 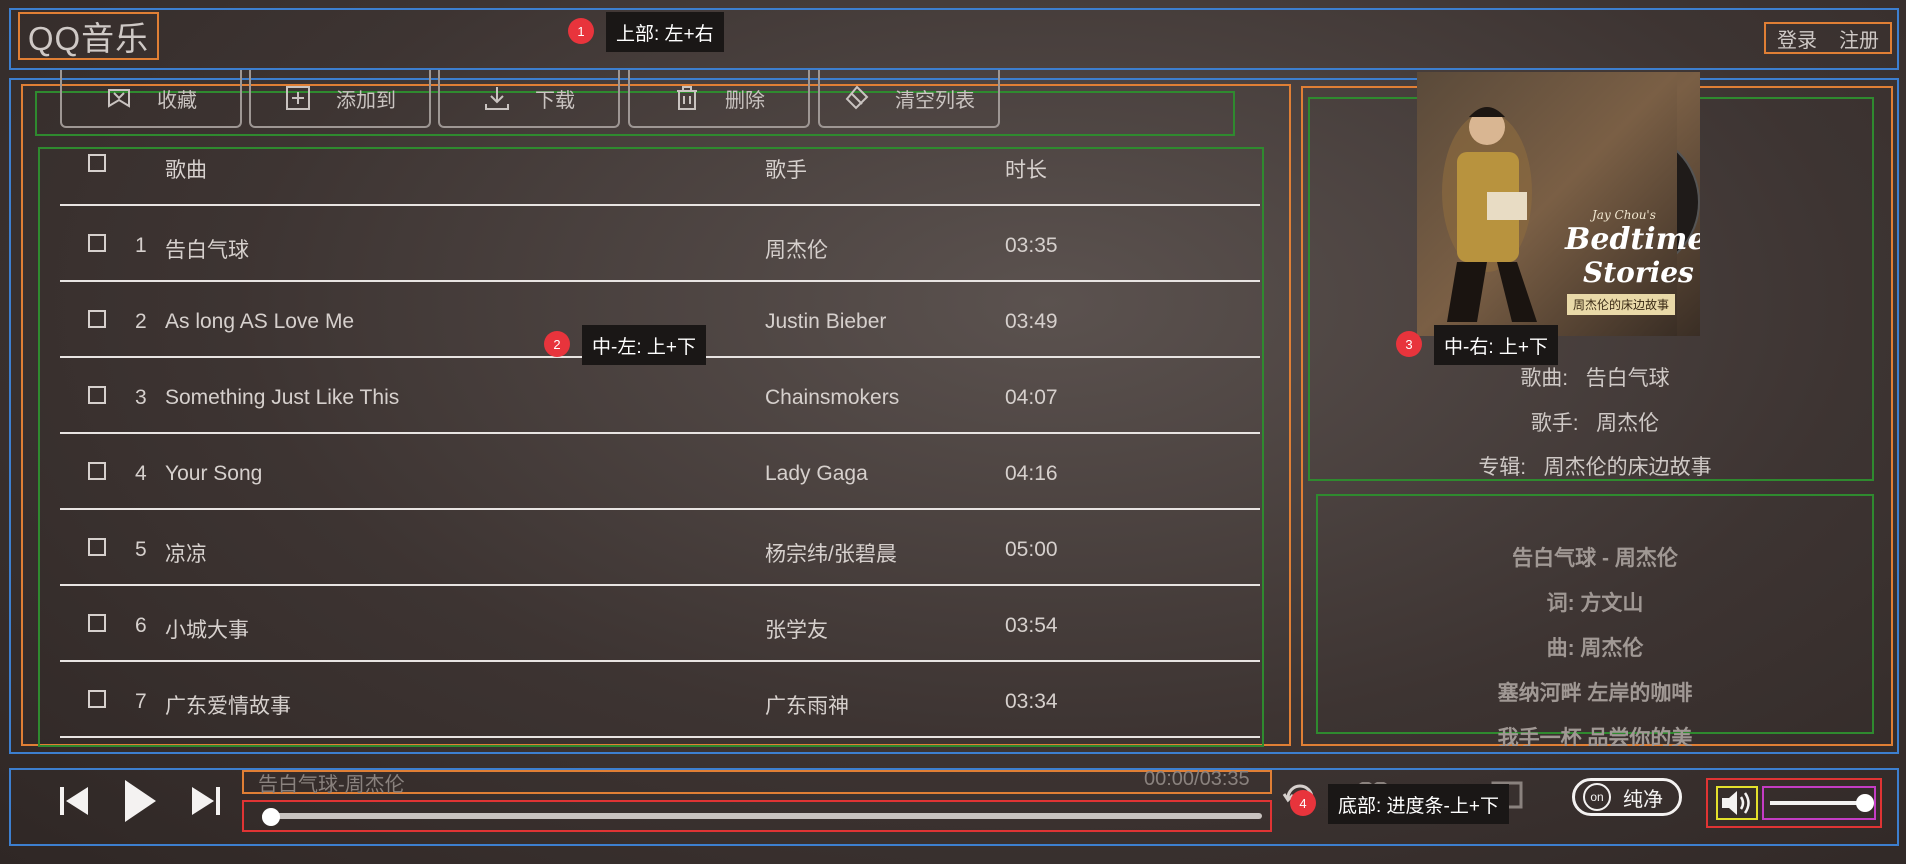 What do you see at coordinates (1031, 701) in the screenshot?
I see `song-duration: 03:34` at bounding box center [1031, 701].